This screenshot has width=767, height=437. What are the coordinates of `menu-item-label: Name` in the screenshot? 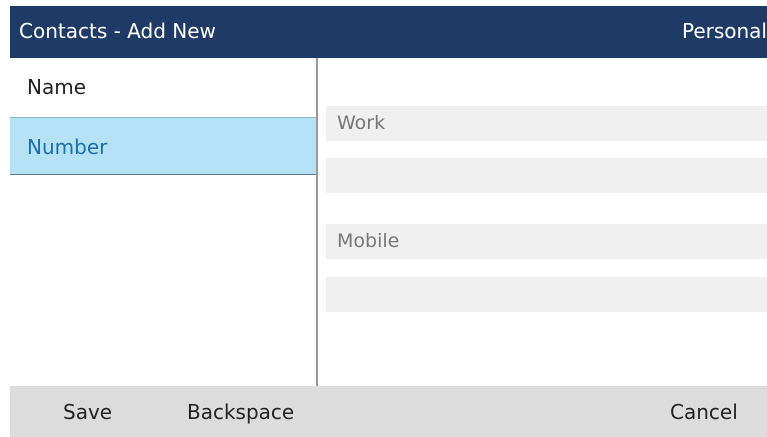 It's located at (57, 87).